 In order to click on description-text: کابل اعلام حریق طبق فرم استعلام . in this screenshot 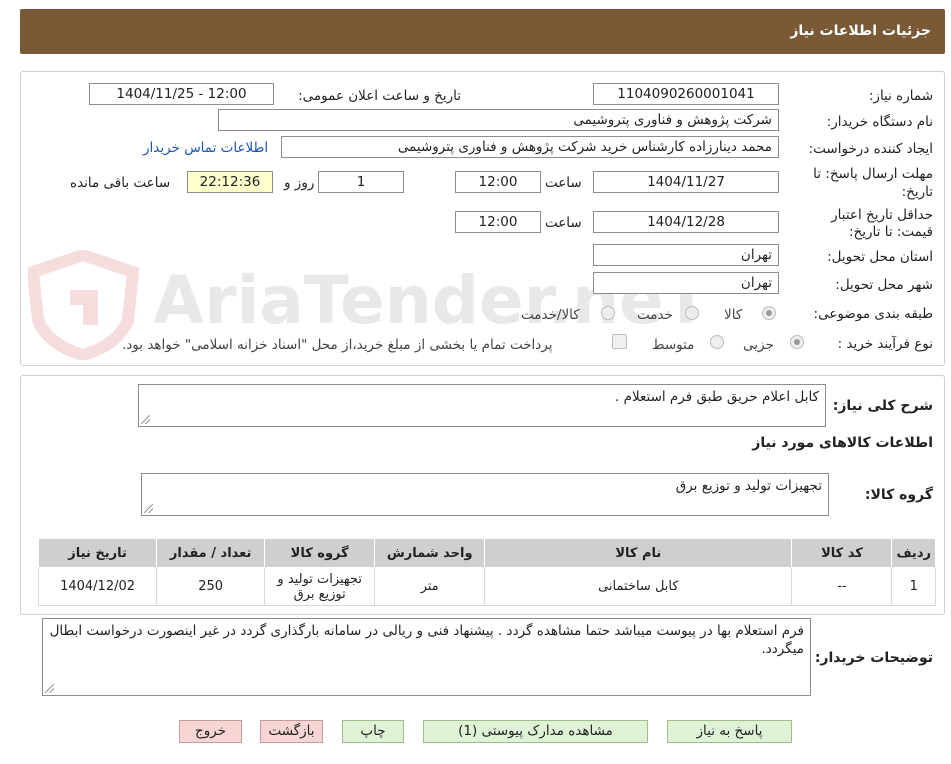, I will do `click(717, 397)`.